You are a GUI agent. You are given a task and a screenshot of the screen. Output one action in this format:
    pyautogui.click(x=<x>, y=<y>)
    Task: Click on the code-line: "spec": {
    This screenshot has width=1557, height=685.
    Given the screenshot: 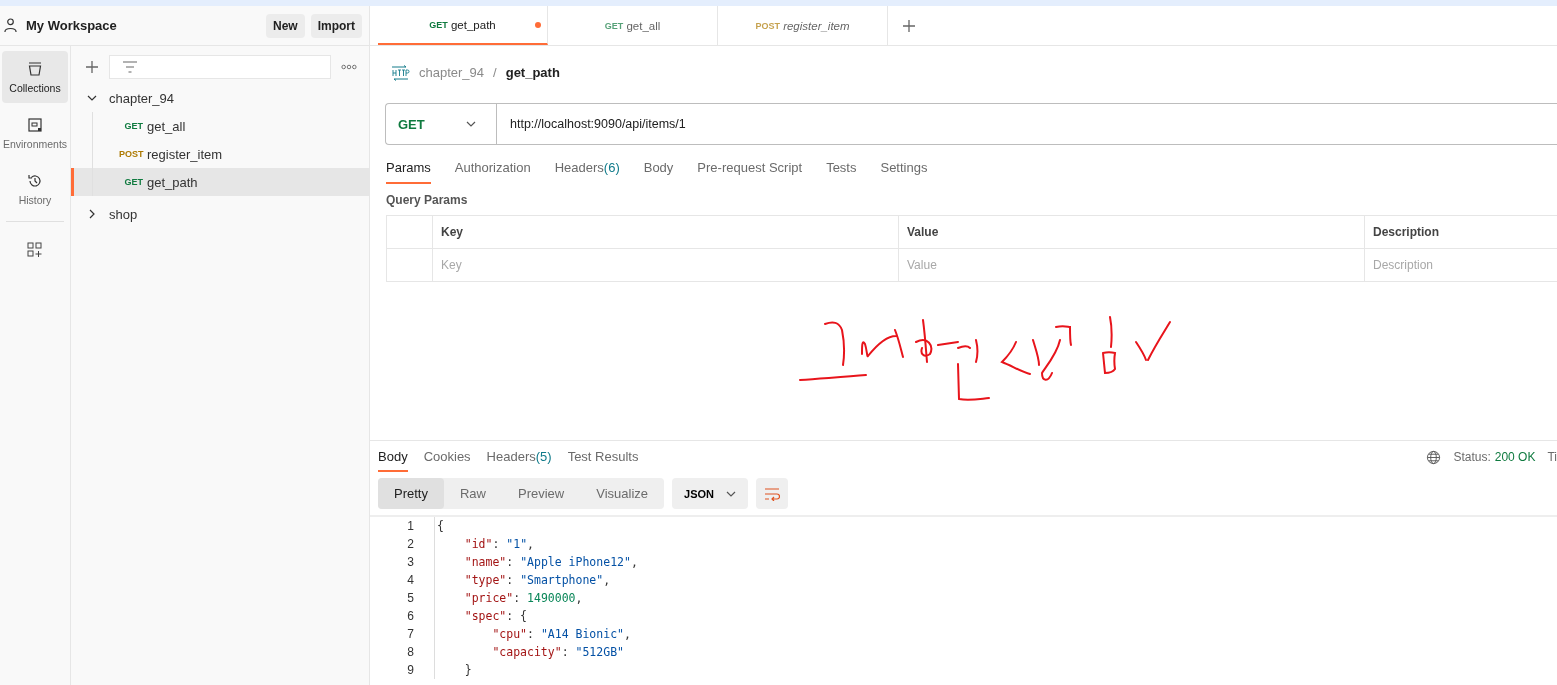 What is the action you would take?
    pyautogui.click(x=481, y=616)
    